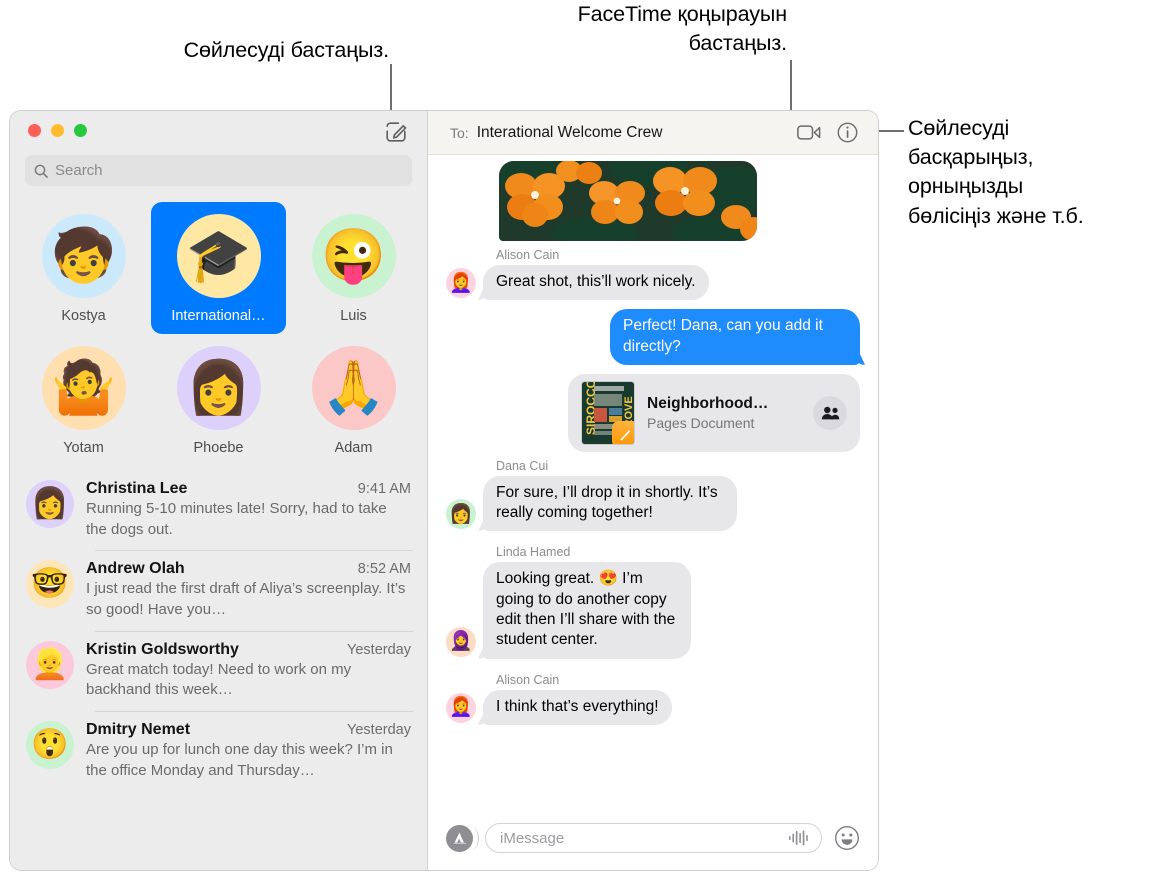 The width and height of the screenshot is (1170, 875). I want to click on pinned-item-kostya: 🧒 Kostya, so click(83, 268).